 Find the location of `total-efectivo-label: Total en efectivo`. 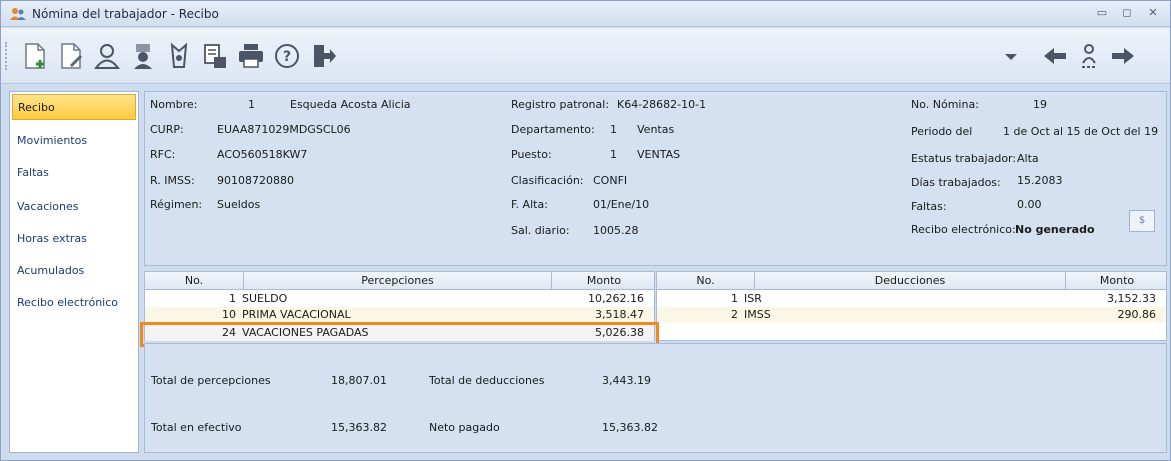

total-efectivo-label: Total en efectivo is located at coordinates (196, 427).